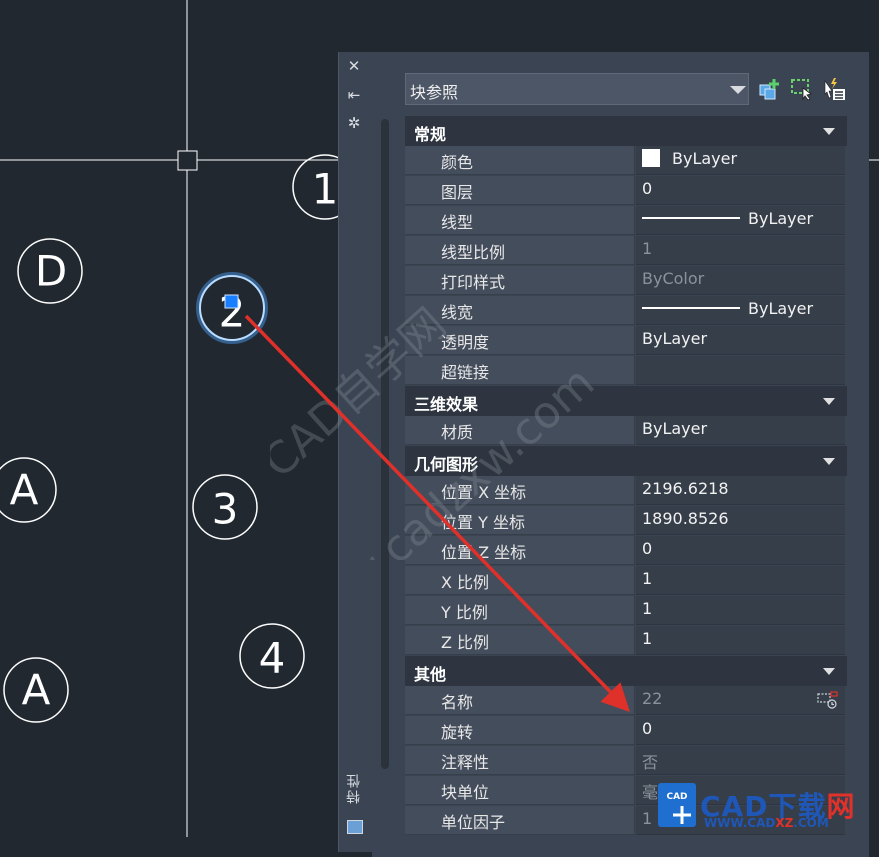 The image size is (879, 857). I want to click on object-type-dropdown: 块参照, so click(577, 89).